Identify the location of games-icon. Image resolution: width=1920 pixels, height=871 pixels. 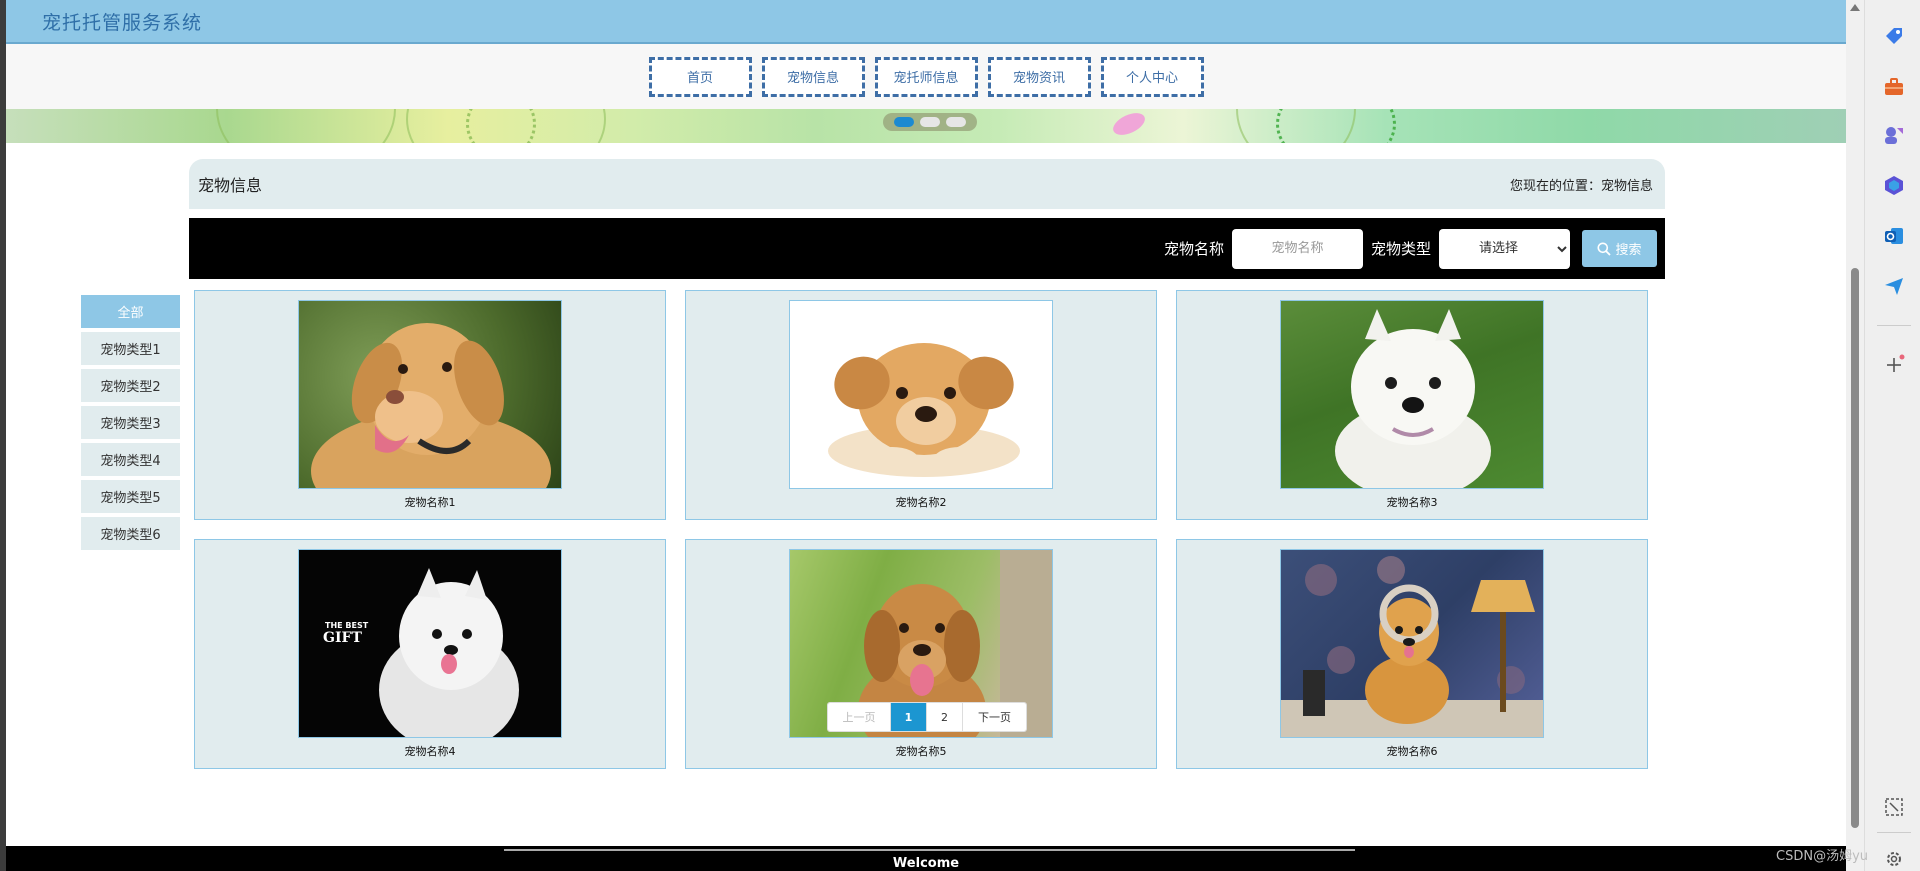
(1894, 135).